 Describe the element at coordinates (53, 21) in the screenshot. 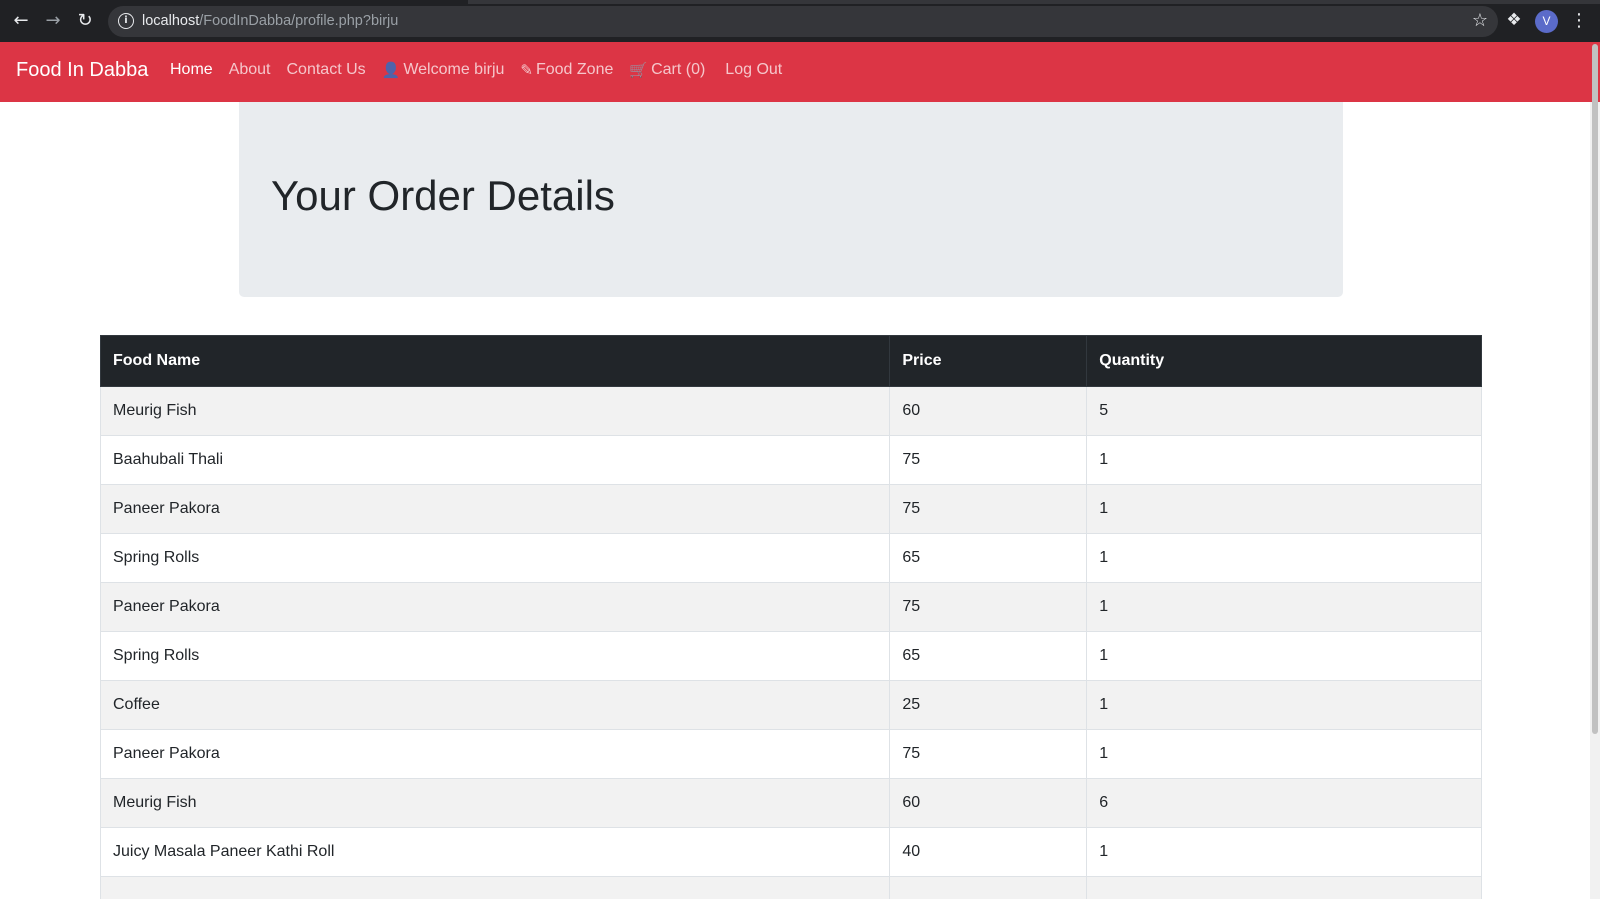

I see `forward-icon: →` at that location.